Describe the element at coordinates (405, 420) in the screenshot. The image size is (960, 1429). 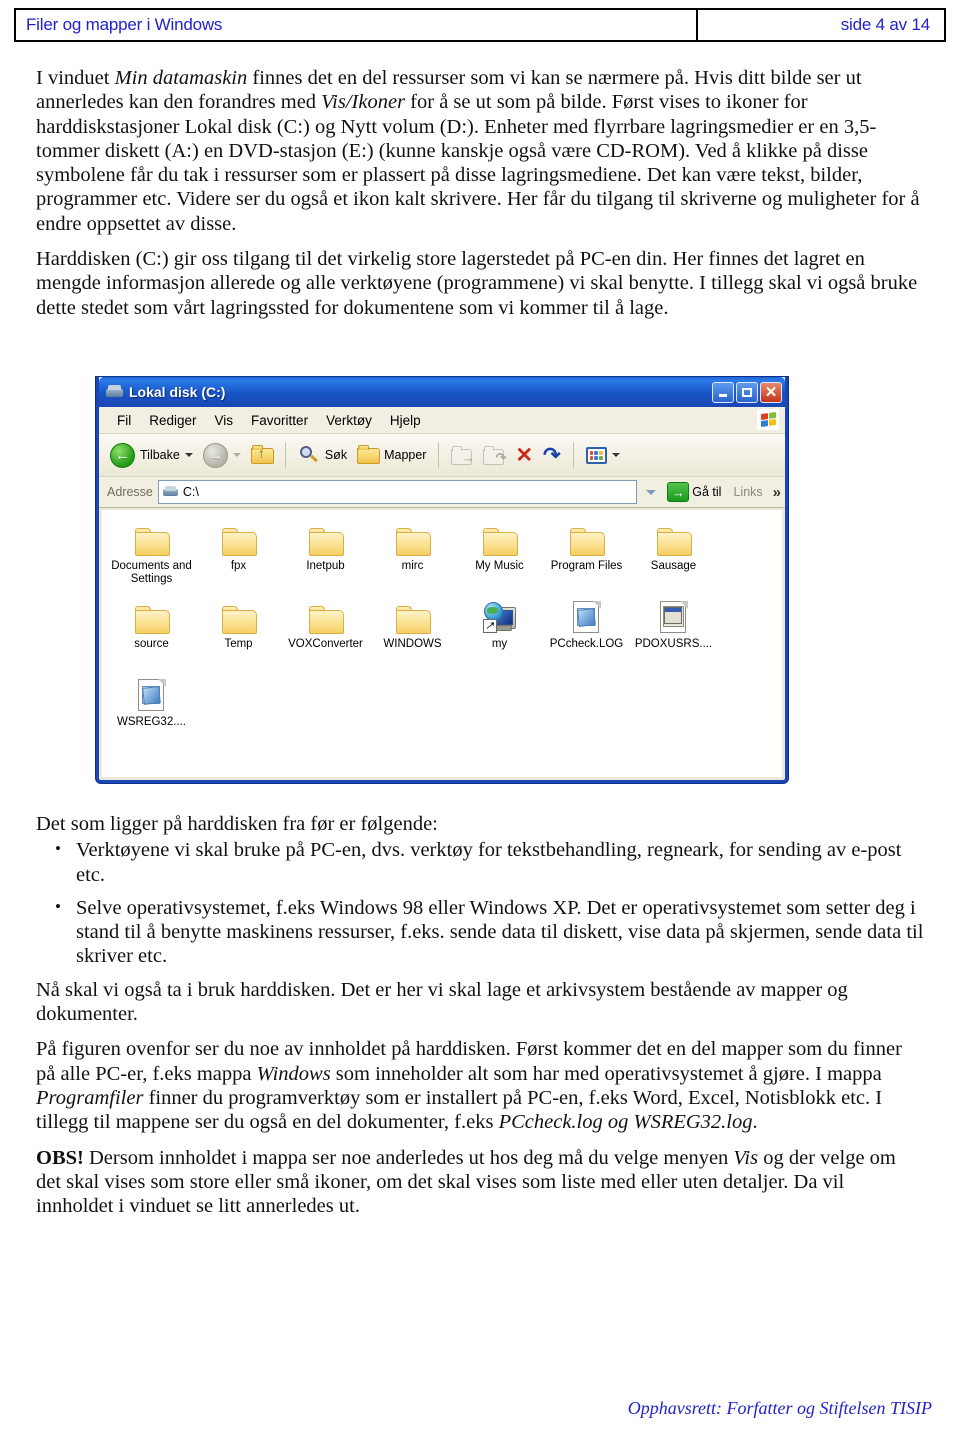
I see `menu-item-hjelp: Hjelp` at that location.